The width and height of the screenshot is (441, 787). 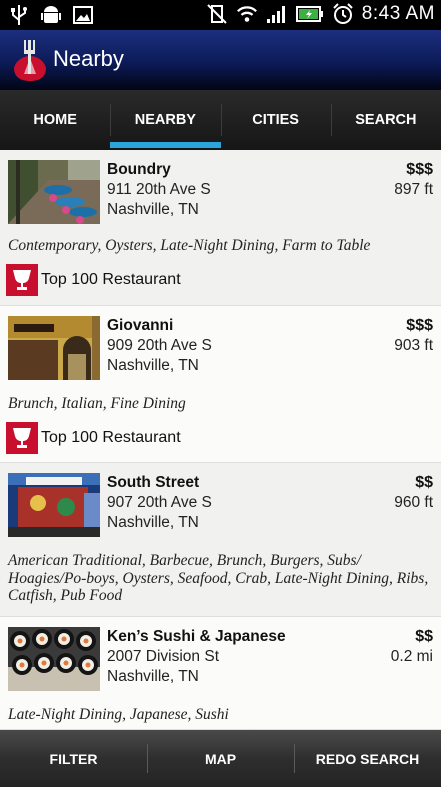 What do you see at coordinates (139, 169) in the screenshot?
I see `restaurant-name: Boundry` at bounding box center [139, 169].